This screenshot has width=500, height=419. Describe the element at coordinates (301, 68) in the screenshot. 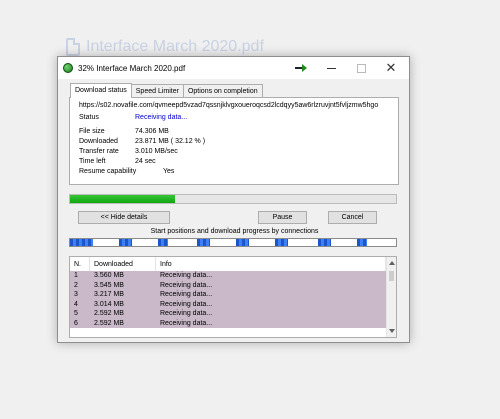

I see `green-arrow-icon` at that location.